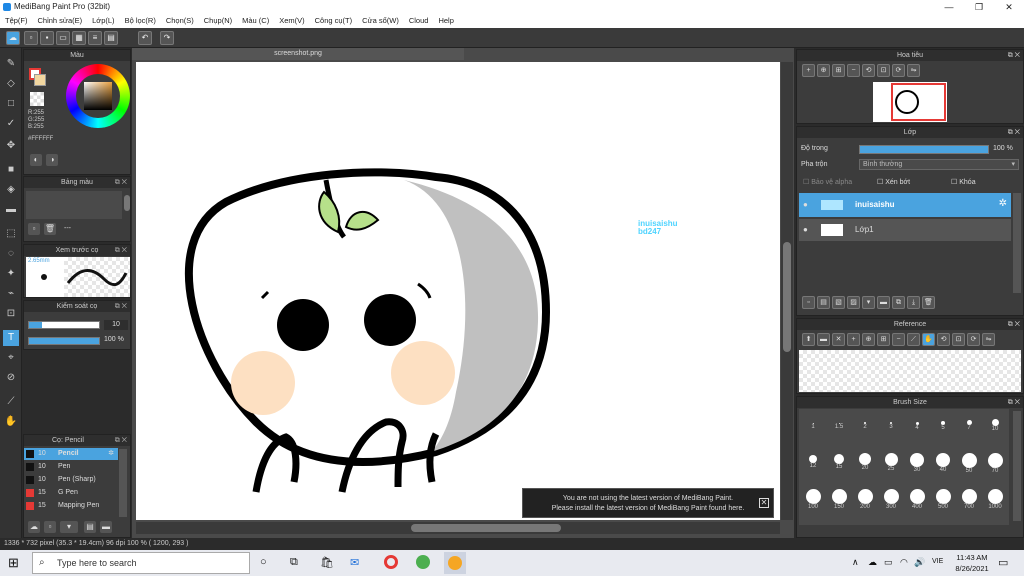 This screenshot has height=576, width=1024. I want to click on text-tool-icon: T, so click(11, 338).